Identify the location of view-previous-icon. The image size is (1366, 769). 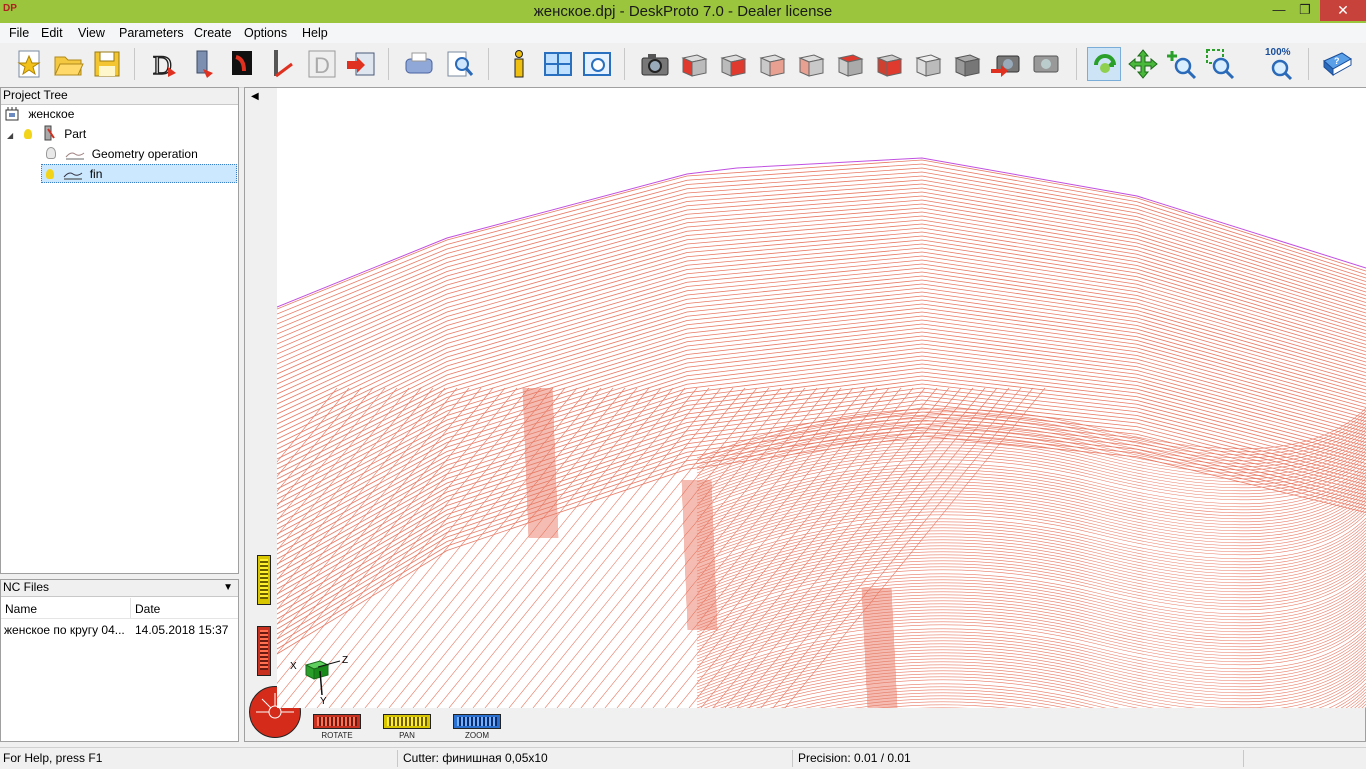
(1006, 64).